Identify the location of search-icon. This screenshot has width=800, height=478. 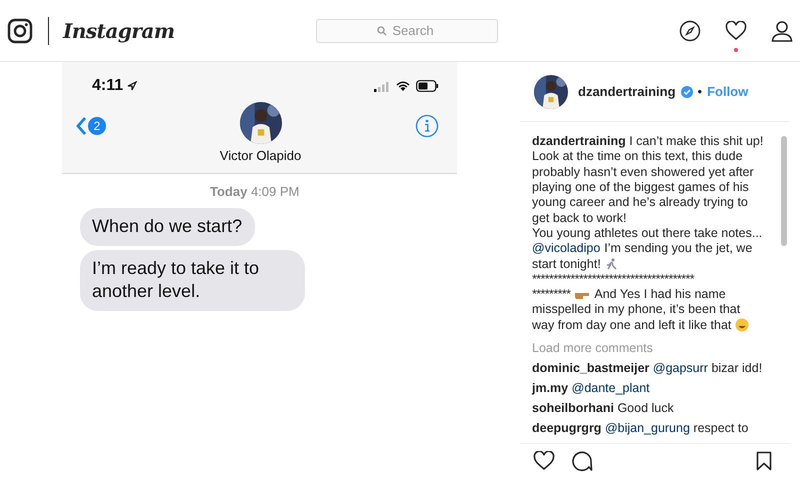
(382, 31).